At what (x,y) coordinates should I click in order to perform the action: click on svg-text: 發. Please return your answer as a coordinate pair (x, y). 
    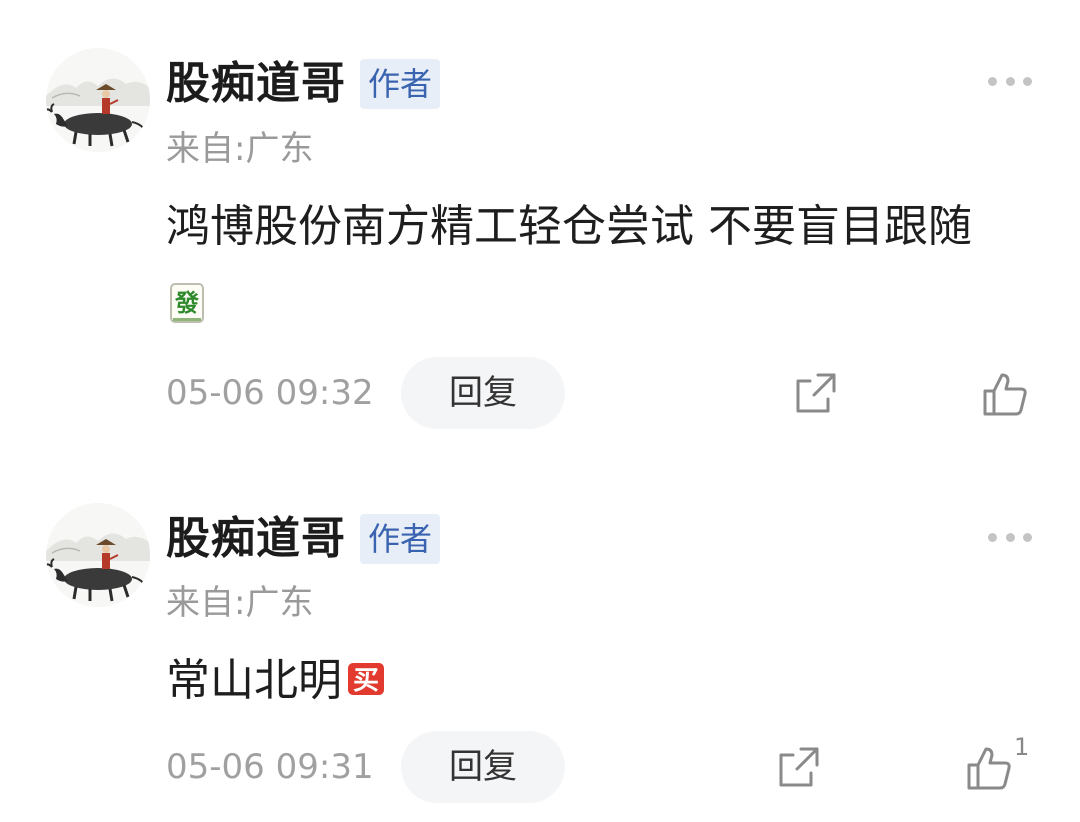
    Looking at the image, I should click on (186, 303).